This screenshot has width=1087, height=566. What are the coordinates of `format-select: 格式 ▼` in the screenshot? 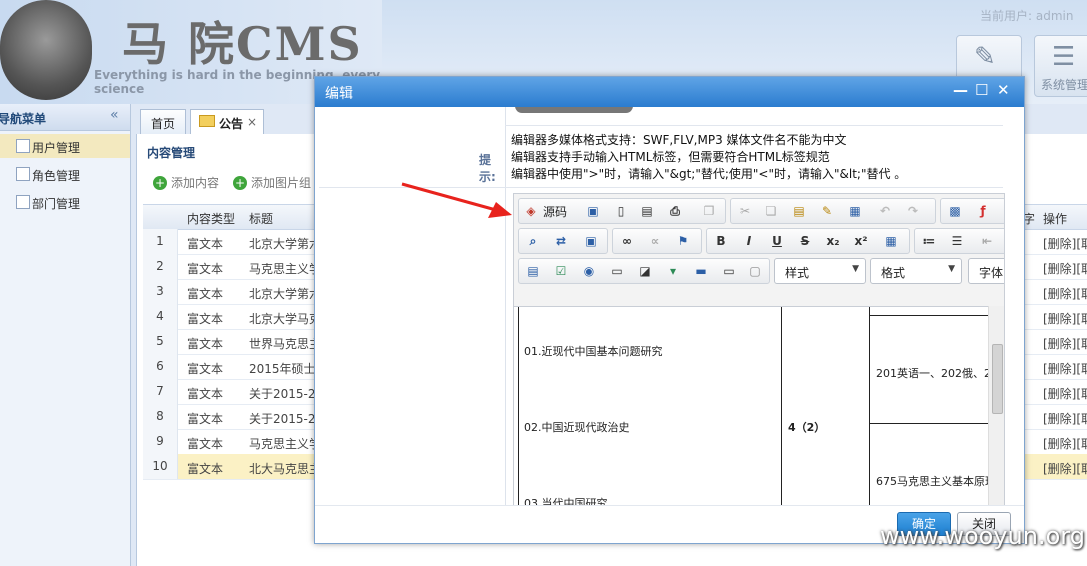 It's located at (916, 271).